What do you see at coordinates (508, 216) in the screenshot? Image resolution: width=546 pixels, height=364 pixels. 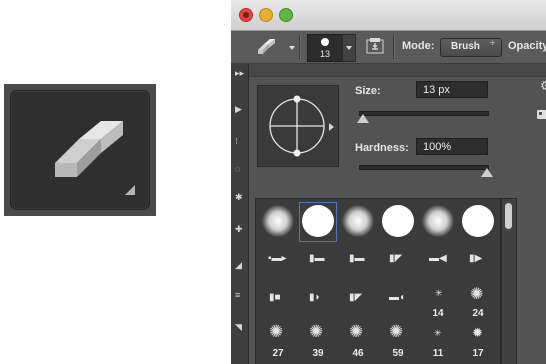 I see `scrollbar-thumb` at bounding box center [508, 216].